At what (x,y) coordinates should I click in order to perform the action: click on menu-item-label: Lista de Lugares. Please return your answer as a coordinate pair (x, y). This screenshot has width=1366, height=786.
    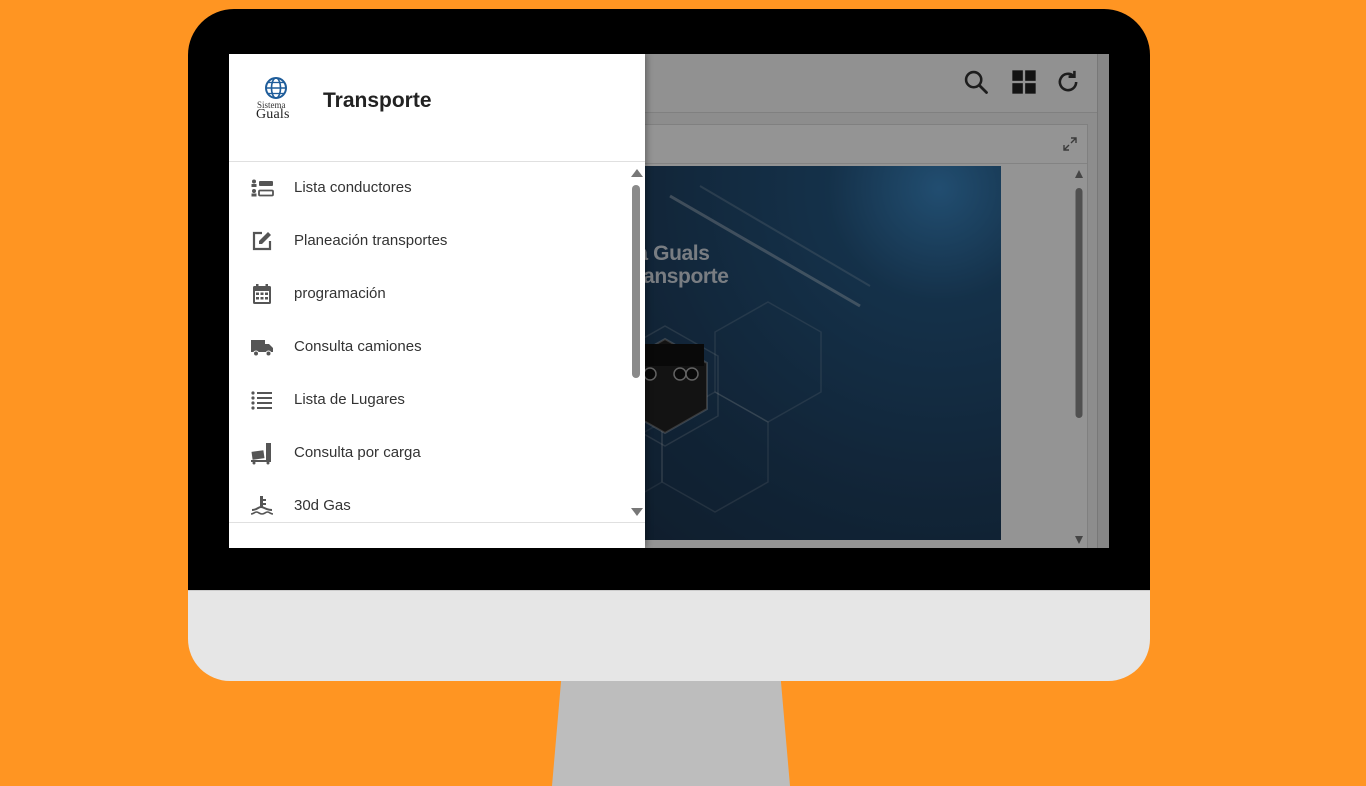
    Looking at the image, I should click on (349, 399).